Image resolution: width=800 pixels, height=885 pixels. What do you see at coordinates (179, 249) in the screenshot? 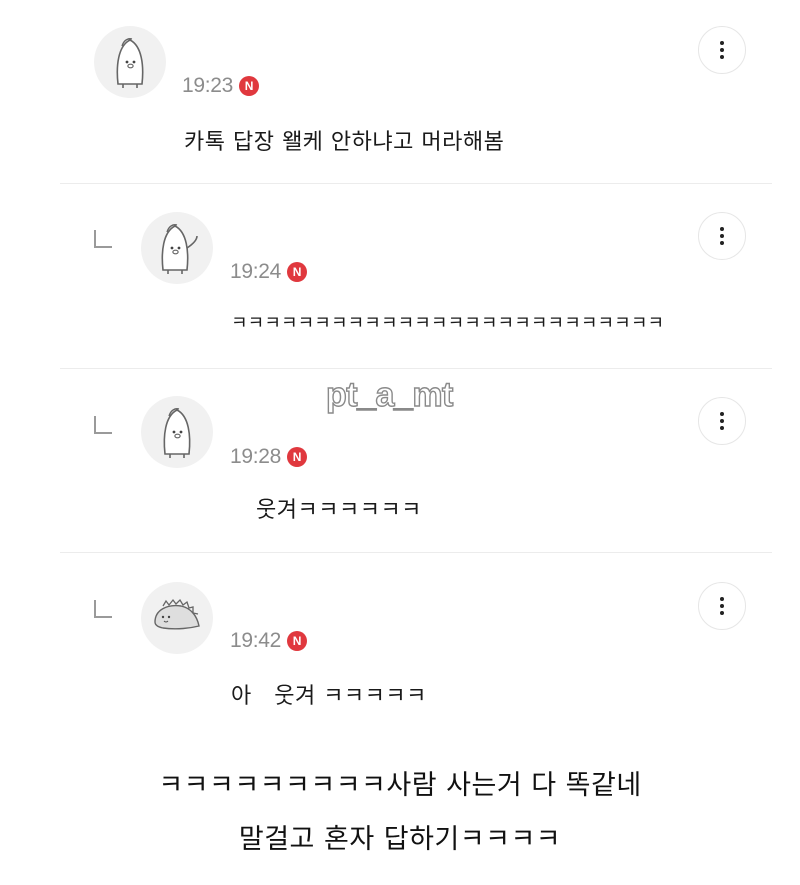
I see `penguin-waving-avatar-icon` at bounding box center [179, 249].